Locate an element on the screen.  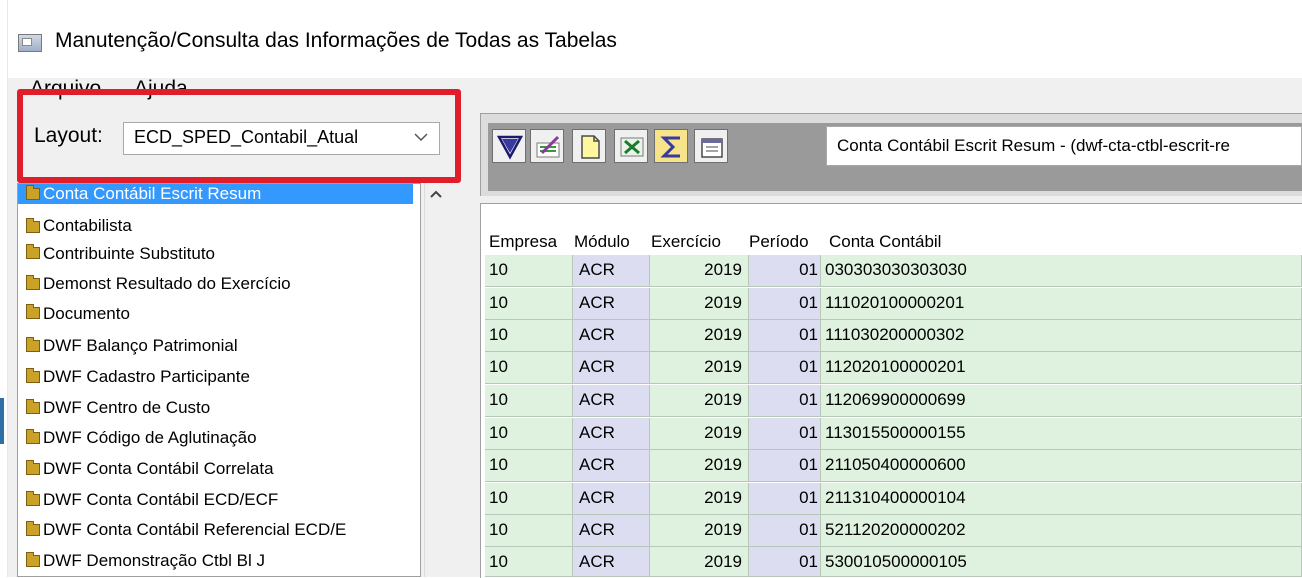
tree-item-dwf-demonstracao-ctbl-bl-j: DWF Demonstração Ctbl Bl J is located at coordinates (215, 560).